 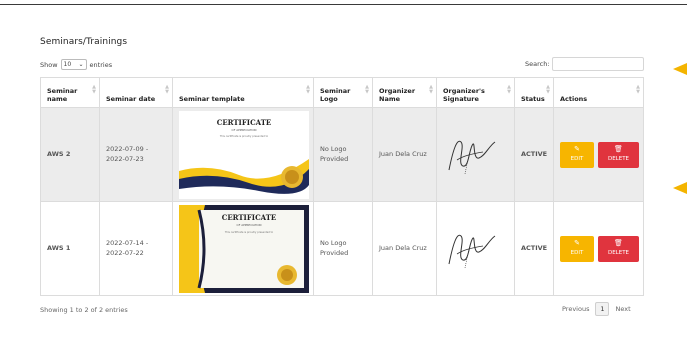 I want to click on pagination: Previous 1 Next, so click(x=596, y=309).